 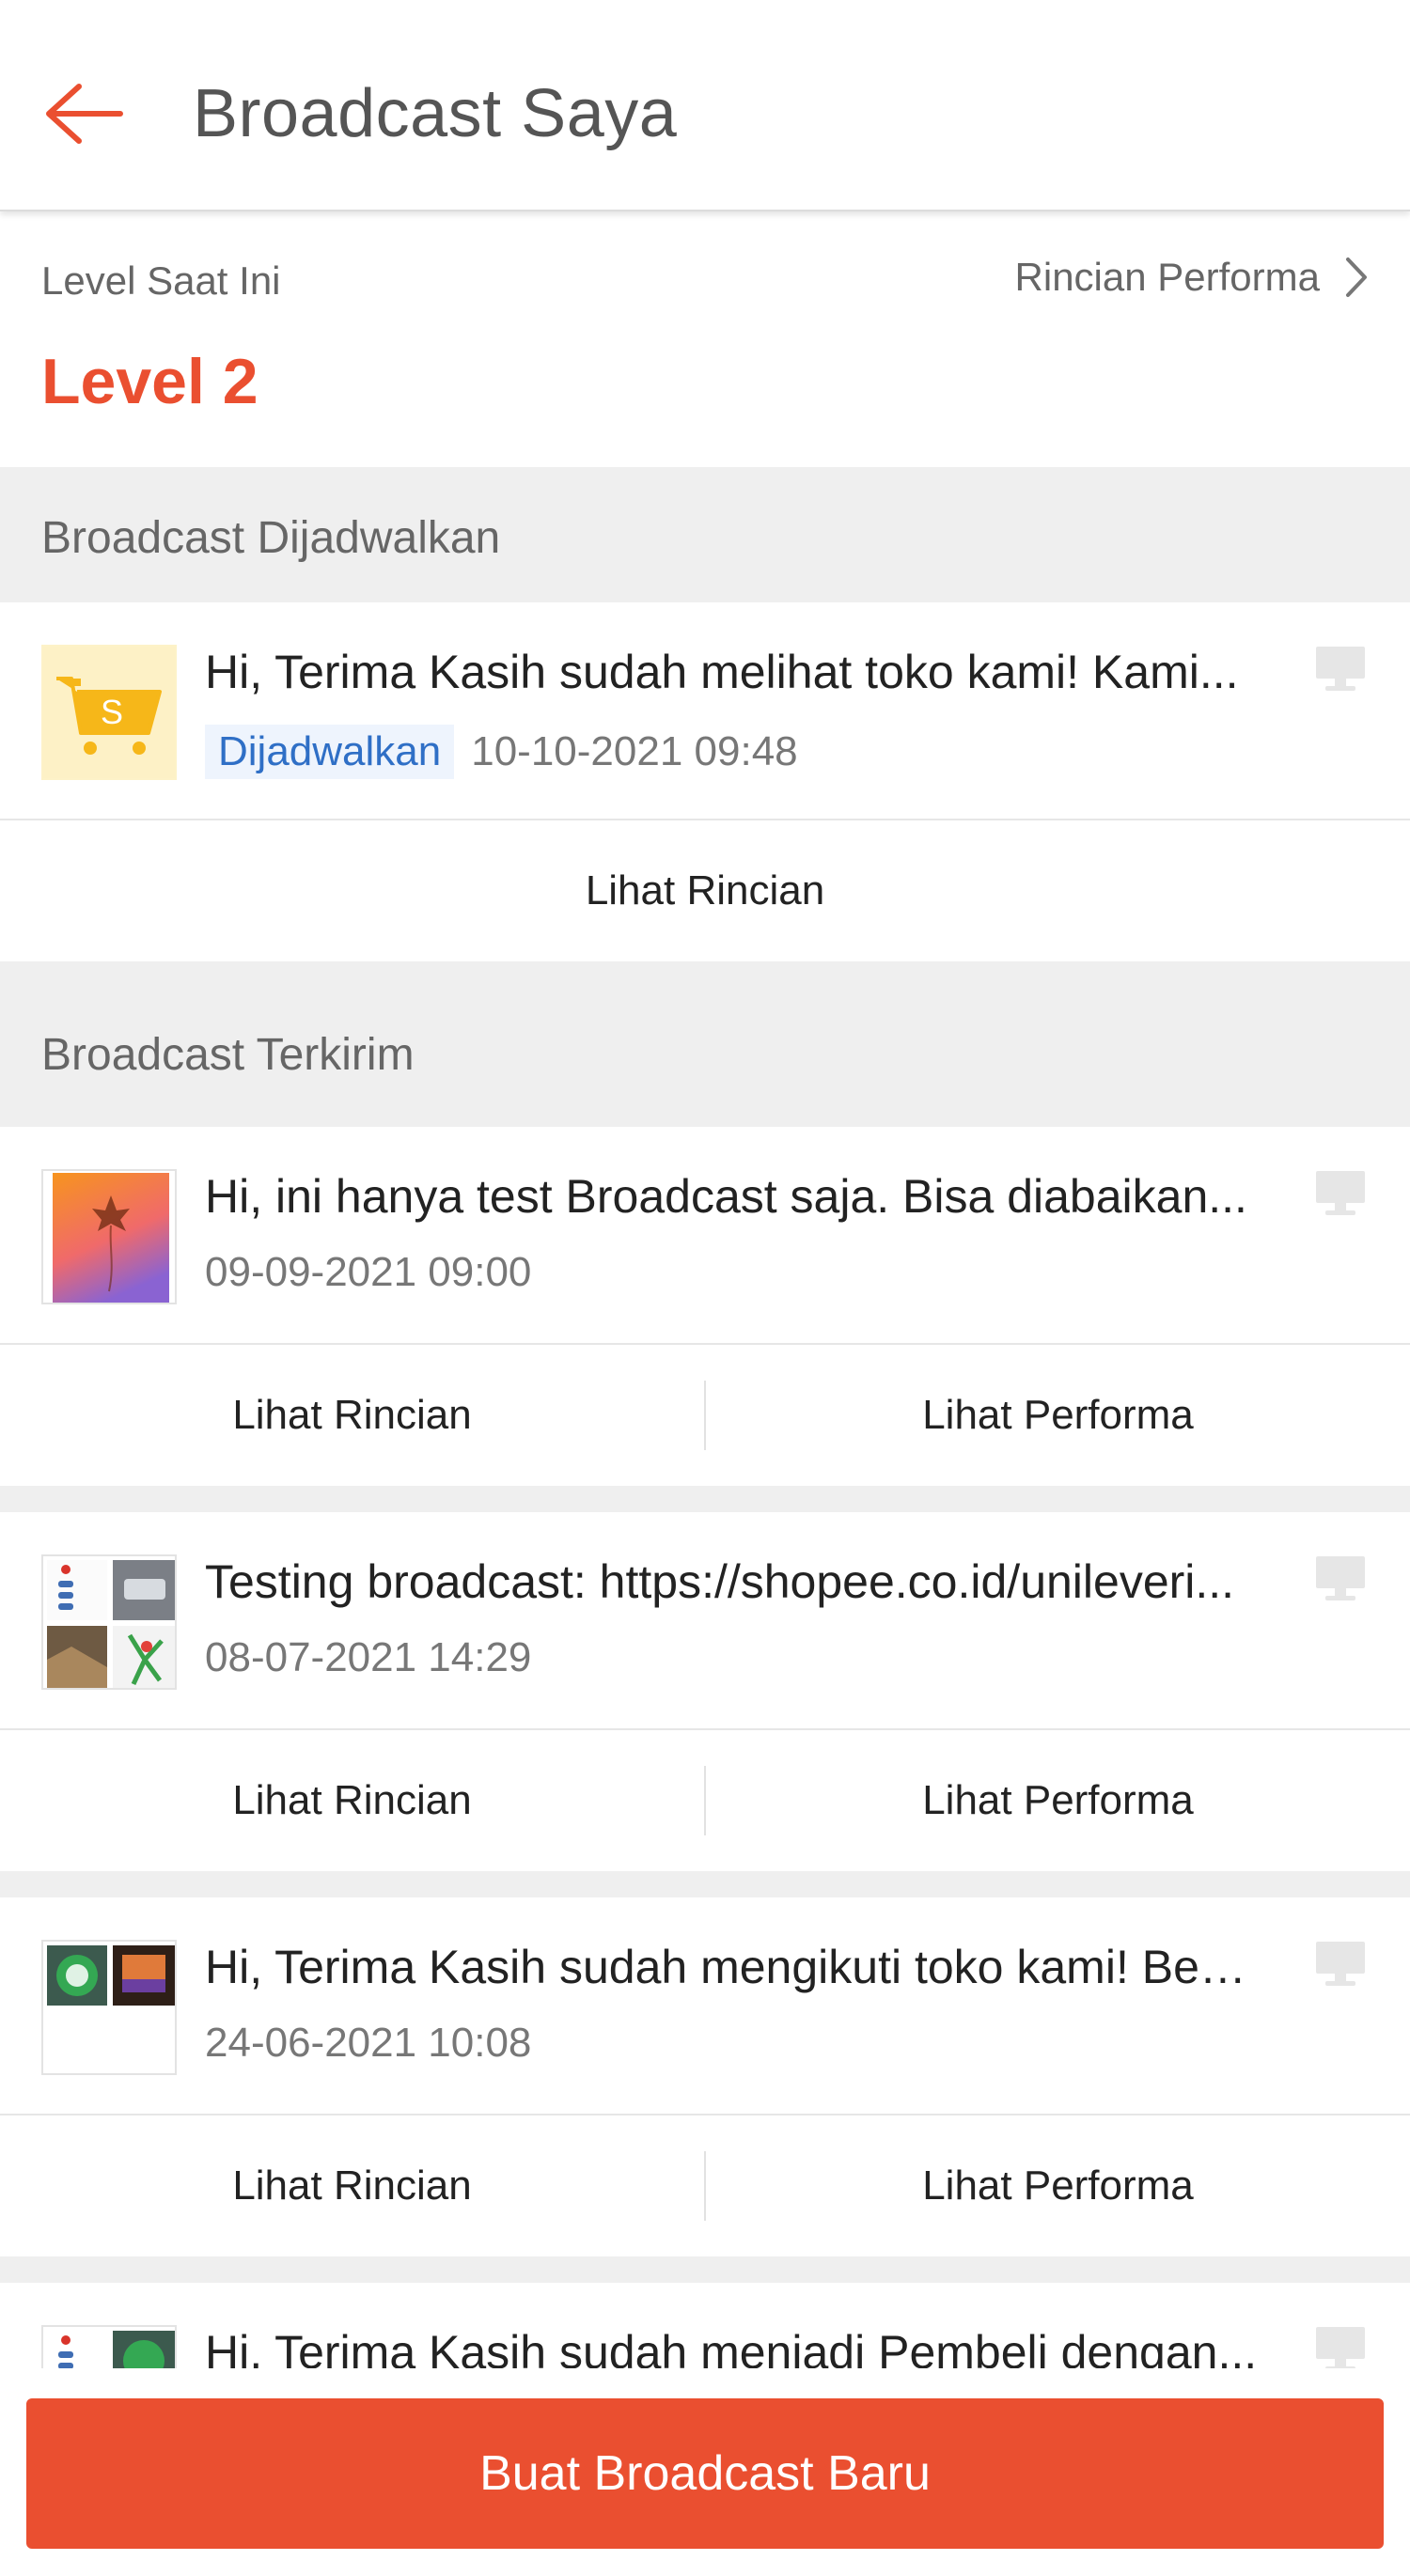 I want to click on broadcast-date: 09-09-2021 09:00, so click(x=368, y=1272).